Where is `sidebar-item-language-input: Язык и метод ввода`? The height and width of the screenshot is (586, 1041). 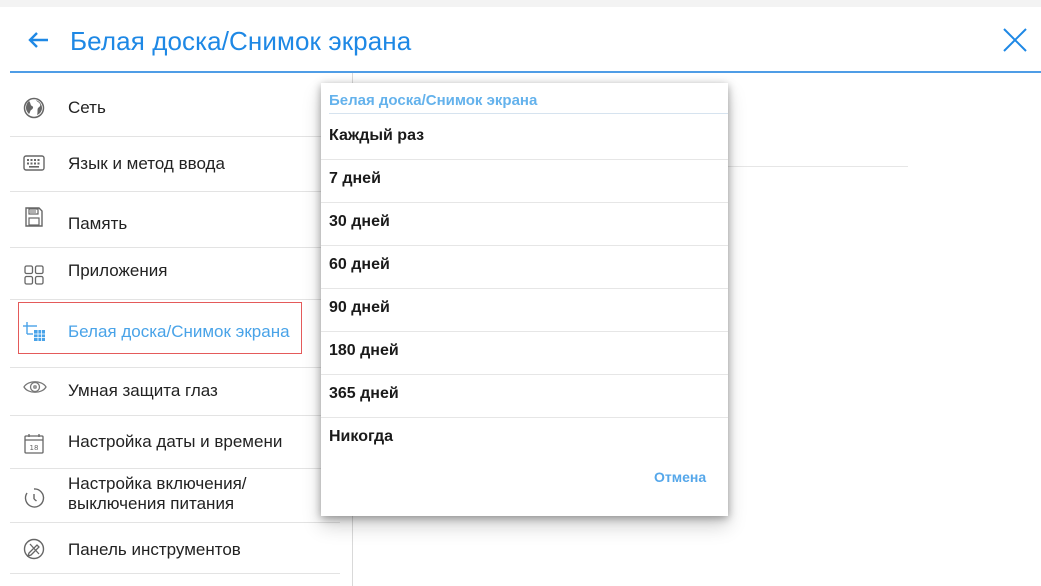 sidebar-item-language-input: Язык и метод ввода is located at coordinates (175, 164).